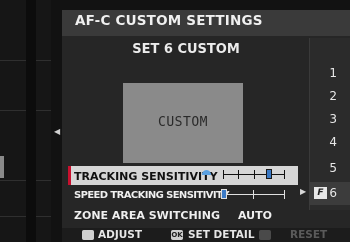  I want to click on back-arrow-icon: ◀, so click(57, 131).